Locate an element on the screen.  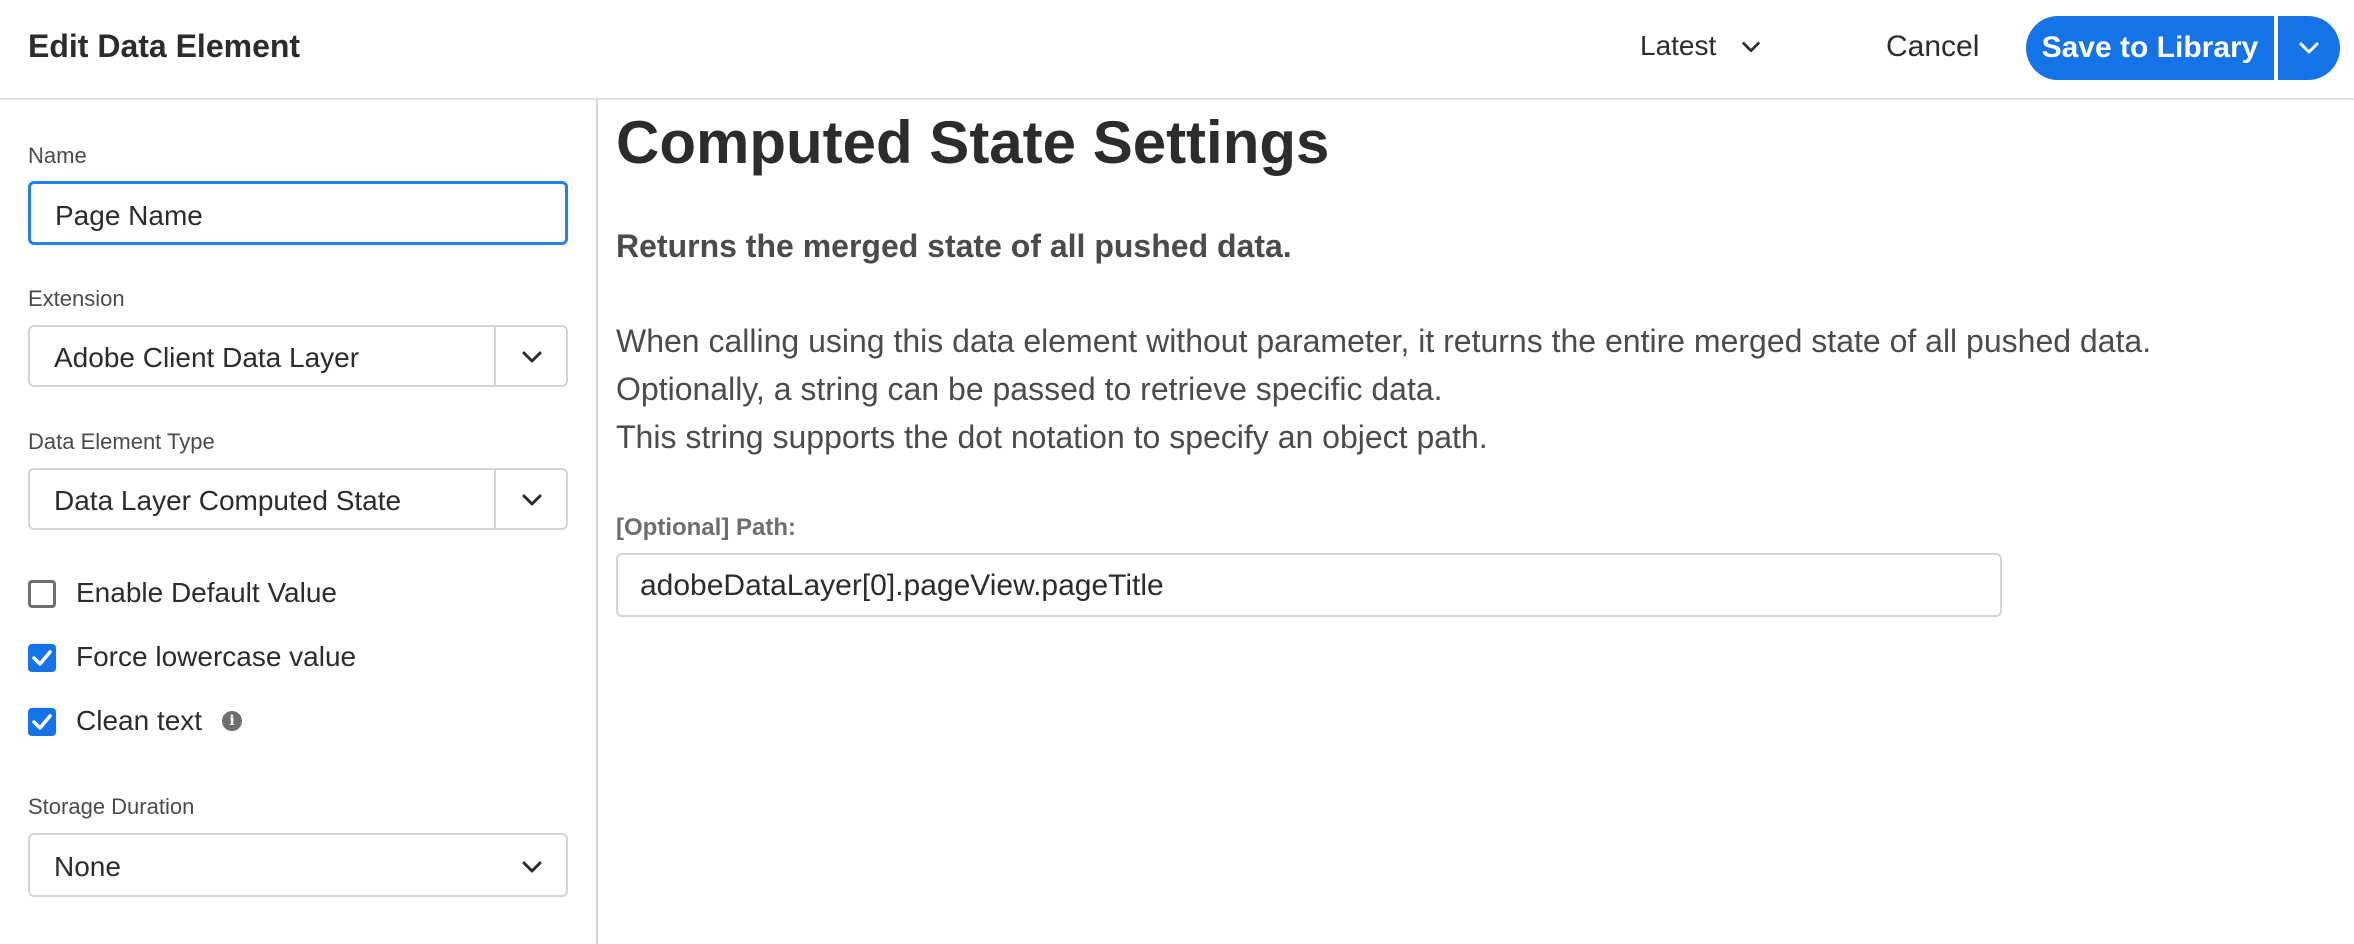
version-selector: Latest is located at coordinates (1678, 46).